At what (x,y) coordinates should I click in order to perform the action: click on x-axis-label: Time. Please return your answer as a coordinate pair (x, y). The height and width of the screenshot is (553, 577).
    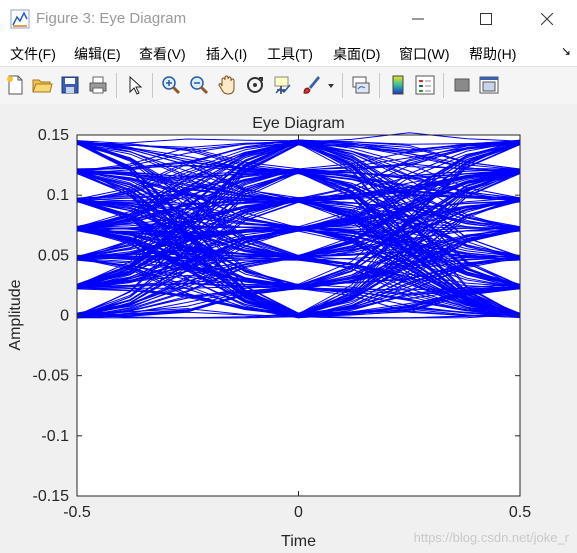
    Looking at the image, I should click on (298, 541).